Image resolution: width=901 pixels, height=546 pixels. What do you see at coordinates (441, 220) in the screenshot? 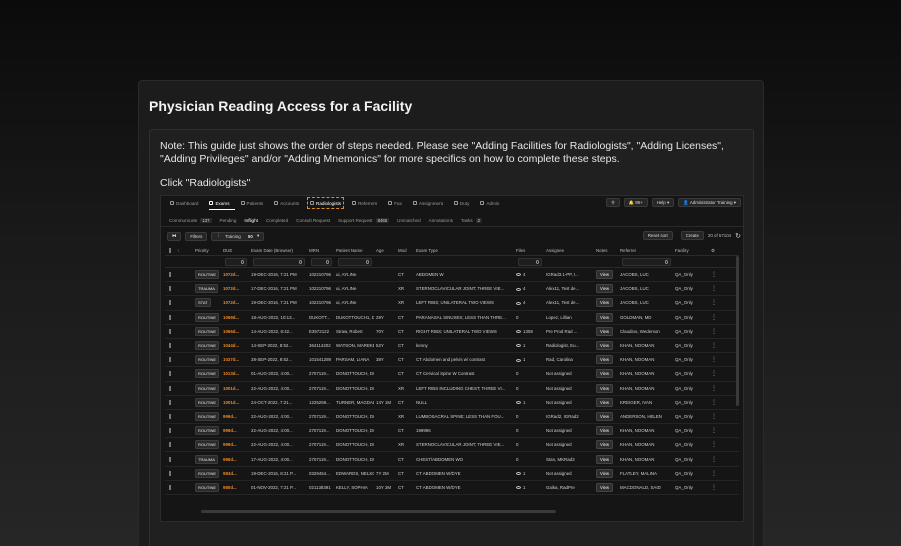
I see `tab-annotations: Annotations` at bounding box center [441, 220].